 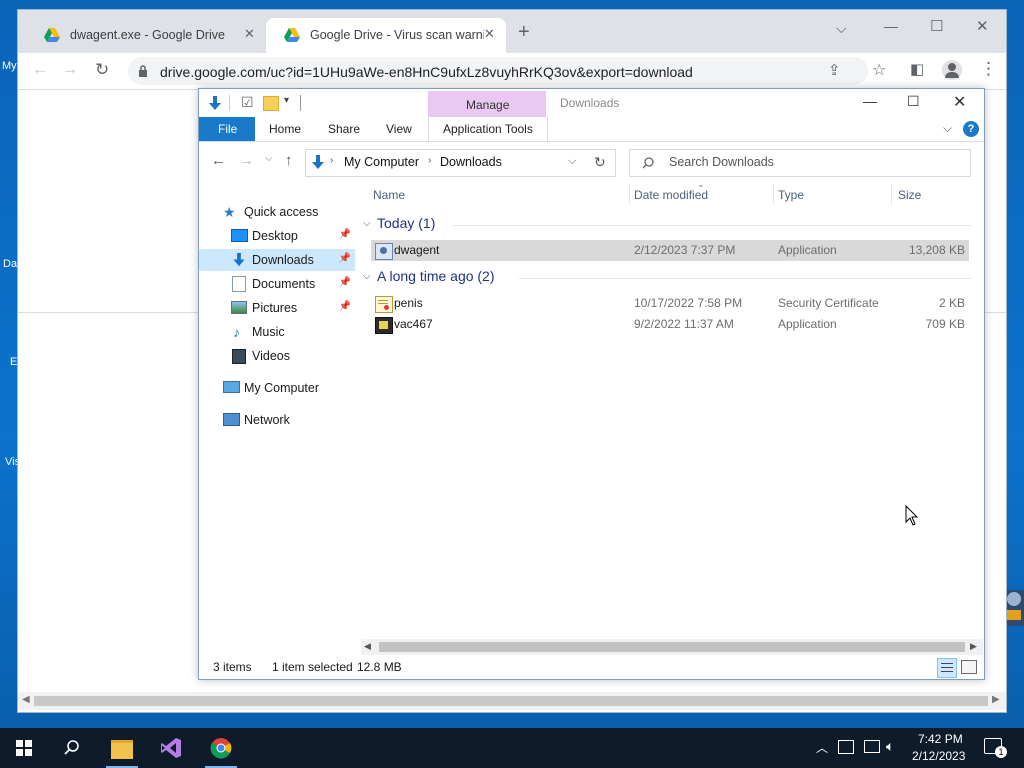 I want to click on profile-avatar-icon, so click(x=952, y=70).